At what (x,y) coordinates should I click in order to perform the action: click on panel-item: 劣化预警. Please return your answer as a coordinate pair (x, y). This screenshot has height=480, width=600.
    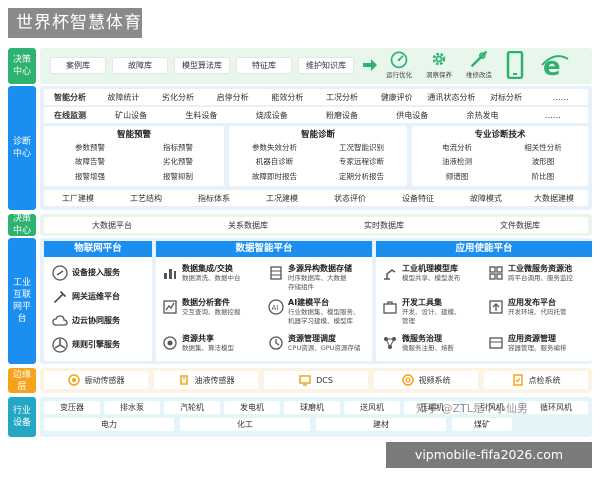
    Looking at the image, I should click on (178, 162).